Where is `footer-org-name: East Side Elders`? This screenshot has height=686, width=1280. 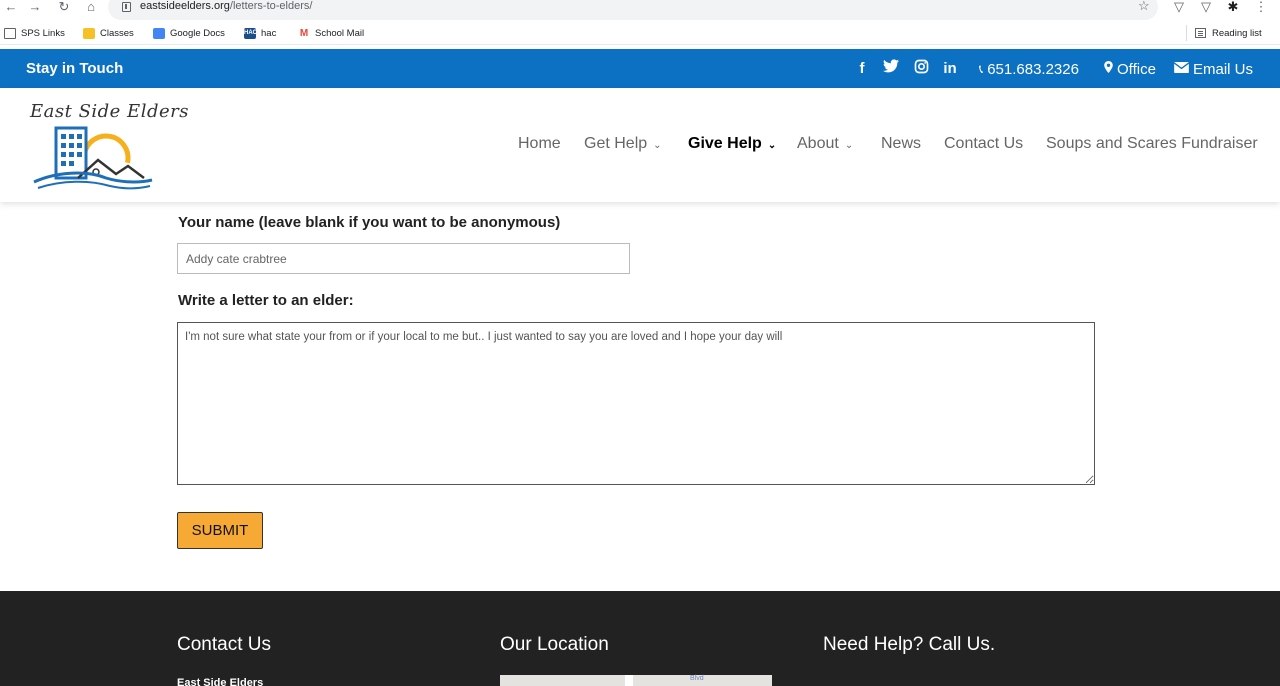 footer-org-name: East Side Elders is located at coordinates (220, 681).